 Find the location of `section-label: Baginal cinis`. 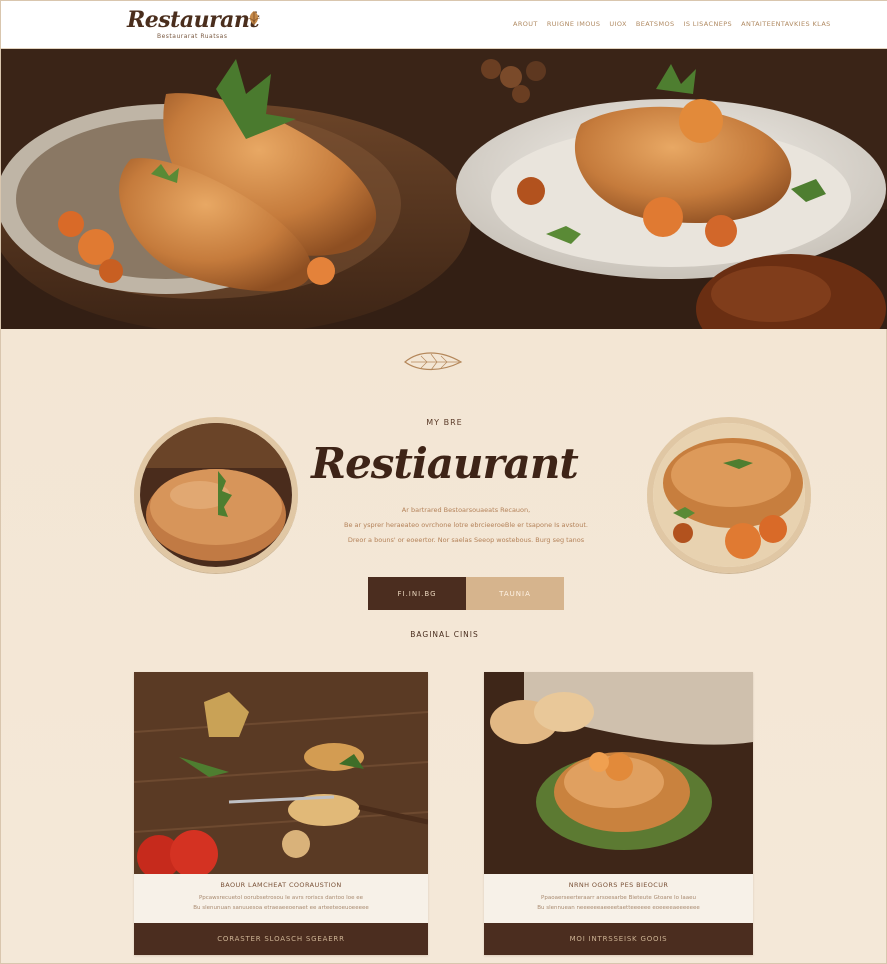

section-label: Baginal cinis is located at coordinates (444, 634).